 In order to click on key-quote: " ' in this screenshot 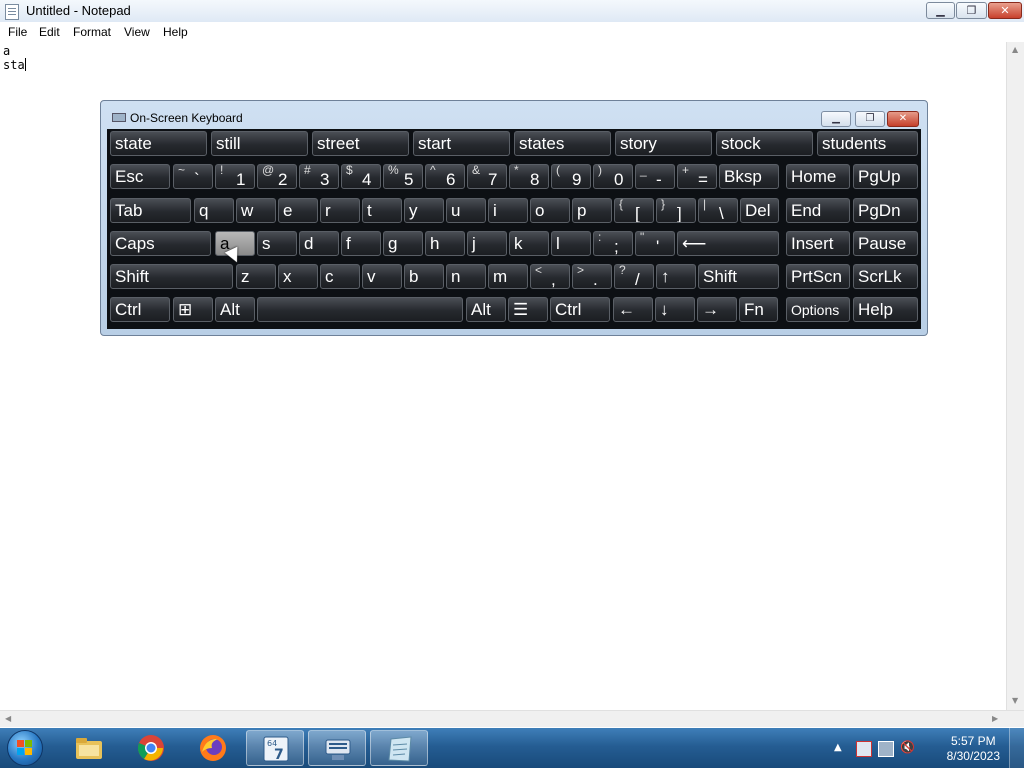, I will do `click(655, 243)`.